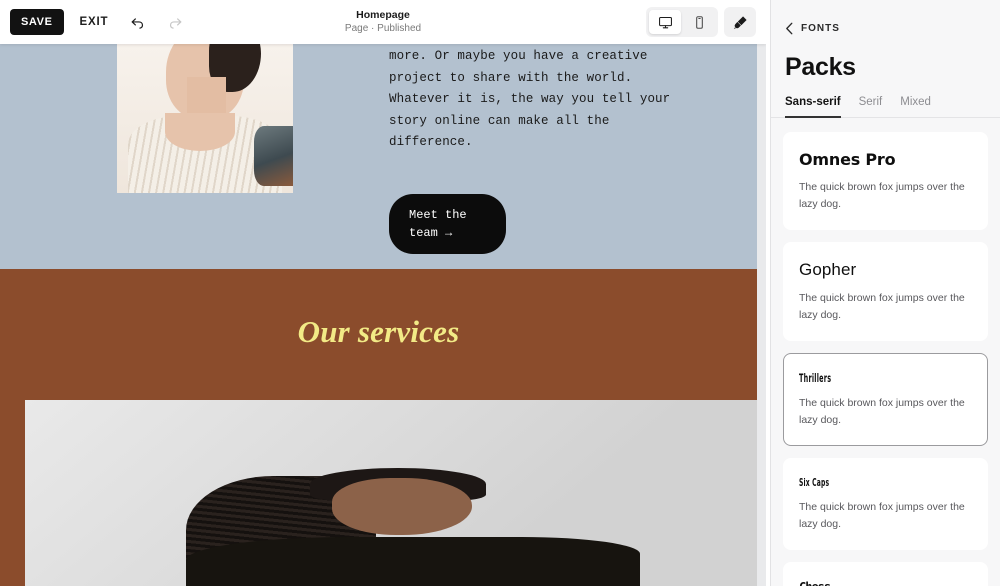  What do you see at coordinates (815, 378) in the screenshot?
I see `font-pack-name: Thrillers` at bounding box center [815, 378].